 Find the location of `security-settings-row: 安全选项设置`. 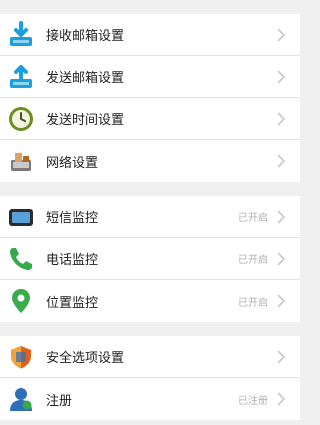

security-settings-row: 安全选项设置 is located at coordinates (150, 357).